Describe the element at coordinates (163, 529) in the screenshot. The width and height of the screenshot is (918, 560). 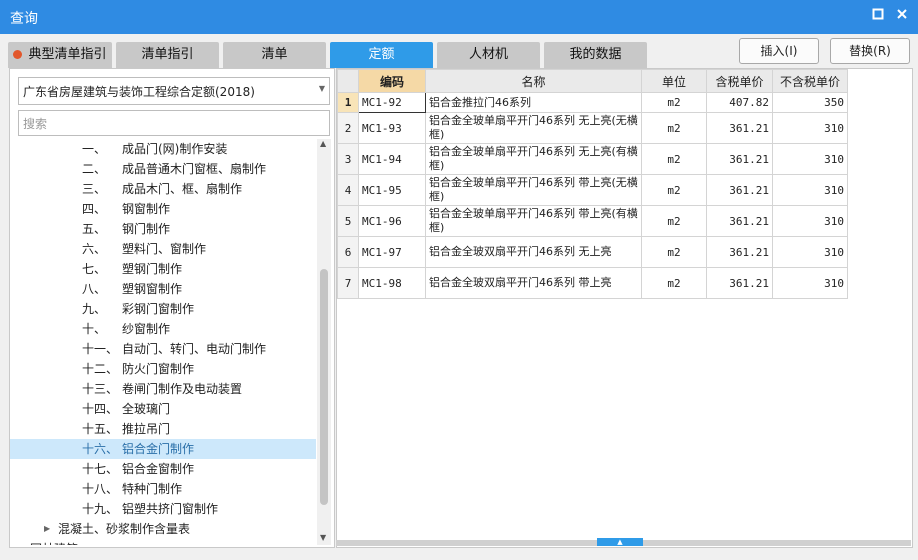
I see `tree-group-concrete: ▶ 混凝土、砂浆制作含量表` at that location.